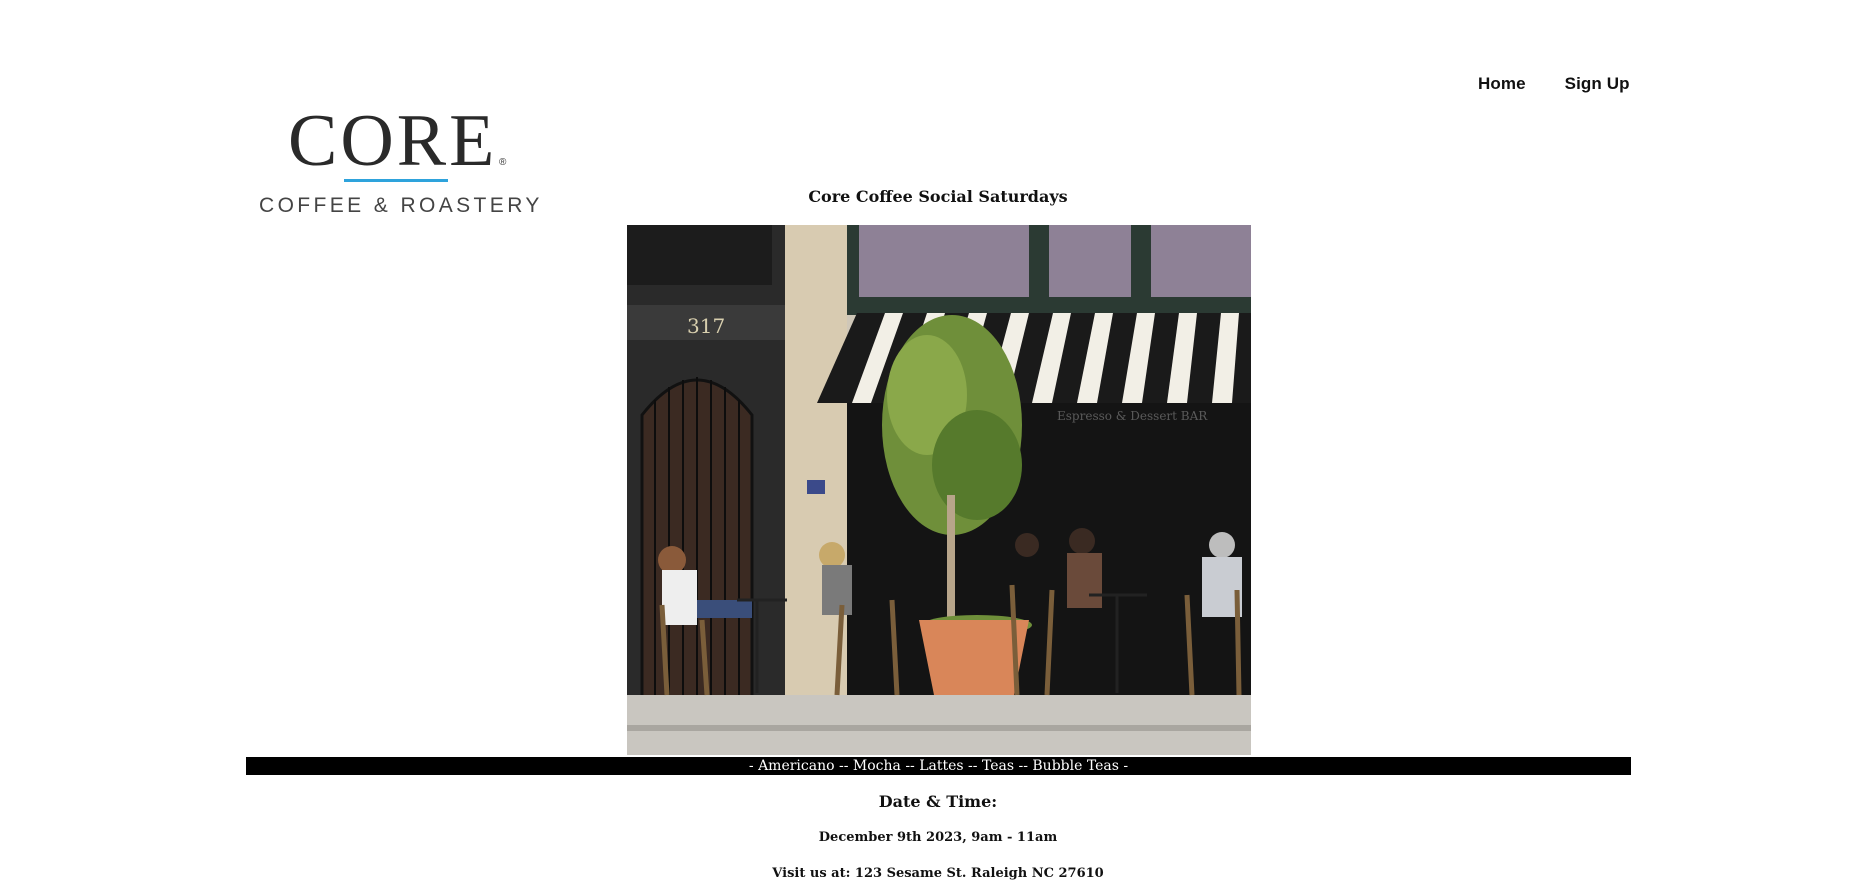 This screenshot has width=1876, height=888. What do you see at coordinates (706, 326) in the screenshot?
I see `address-number: 317` at bounding box center [706, 326].